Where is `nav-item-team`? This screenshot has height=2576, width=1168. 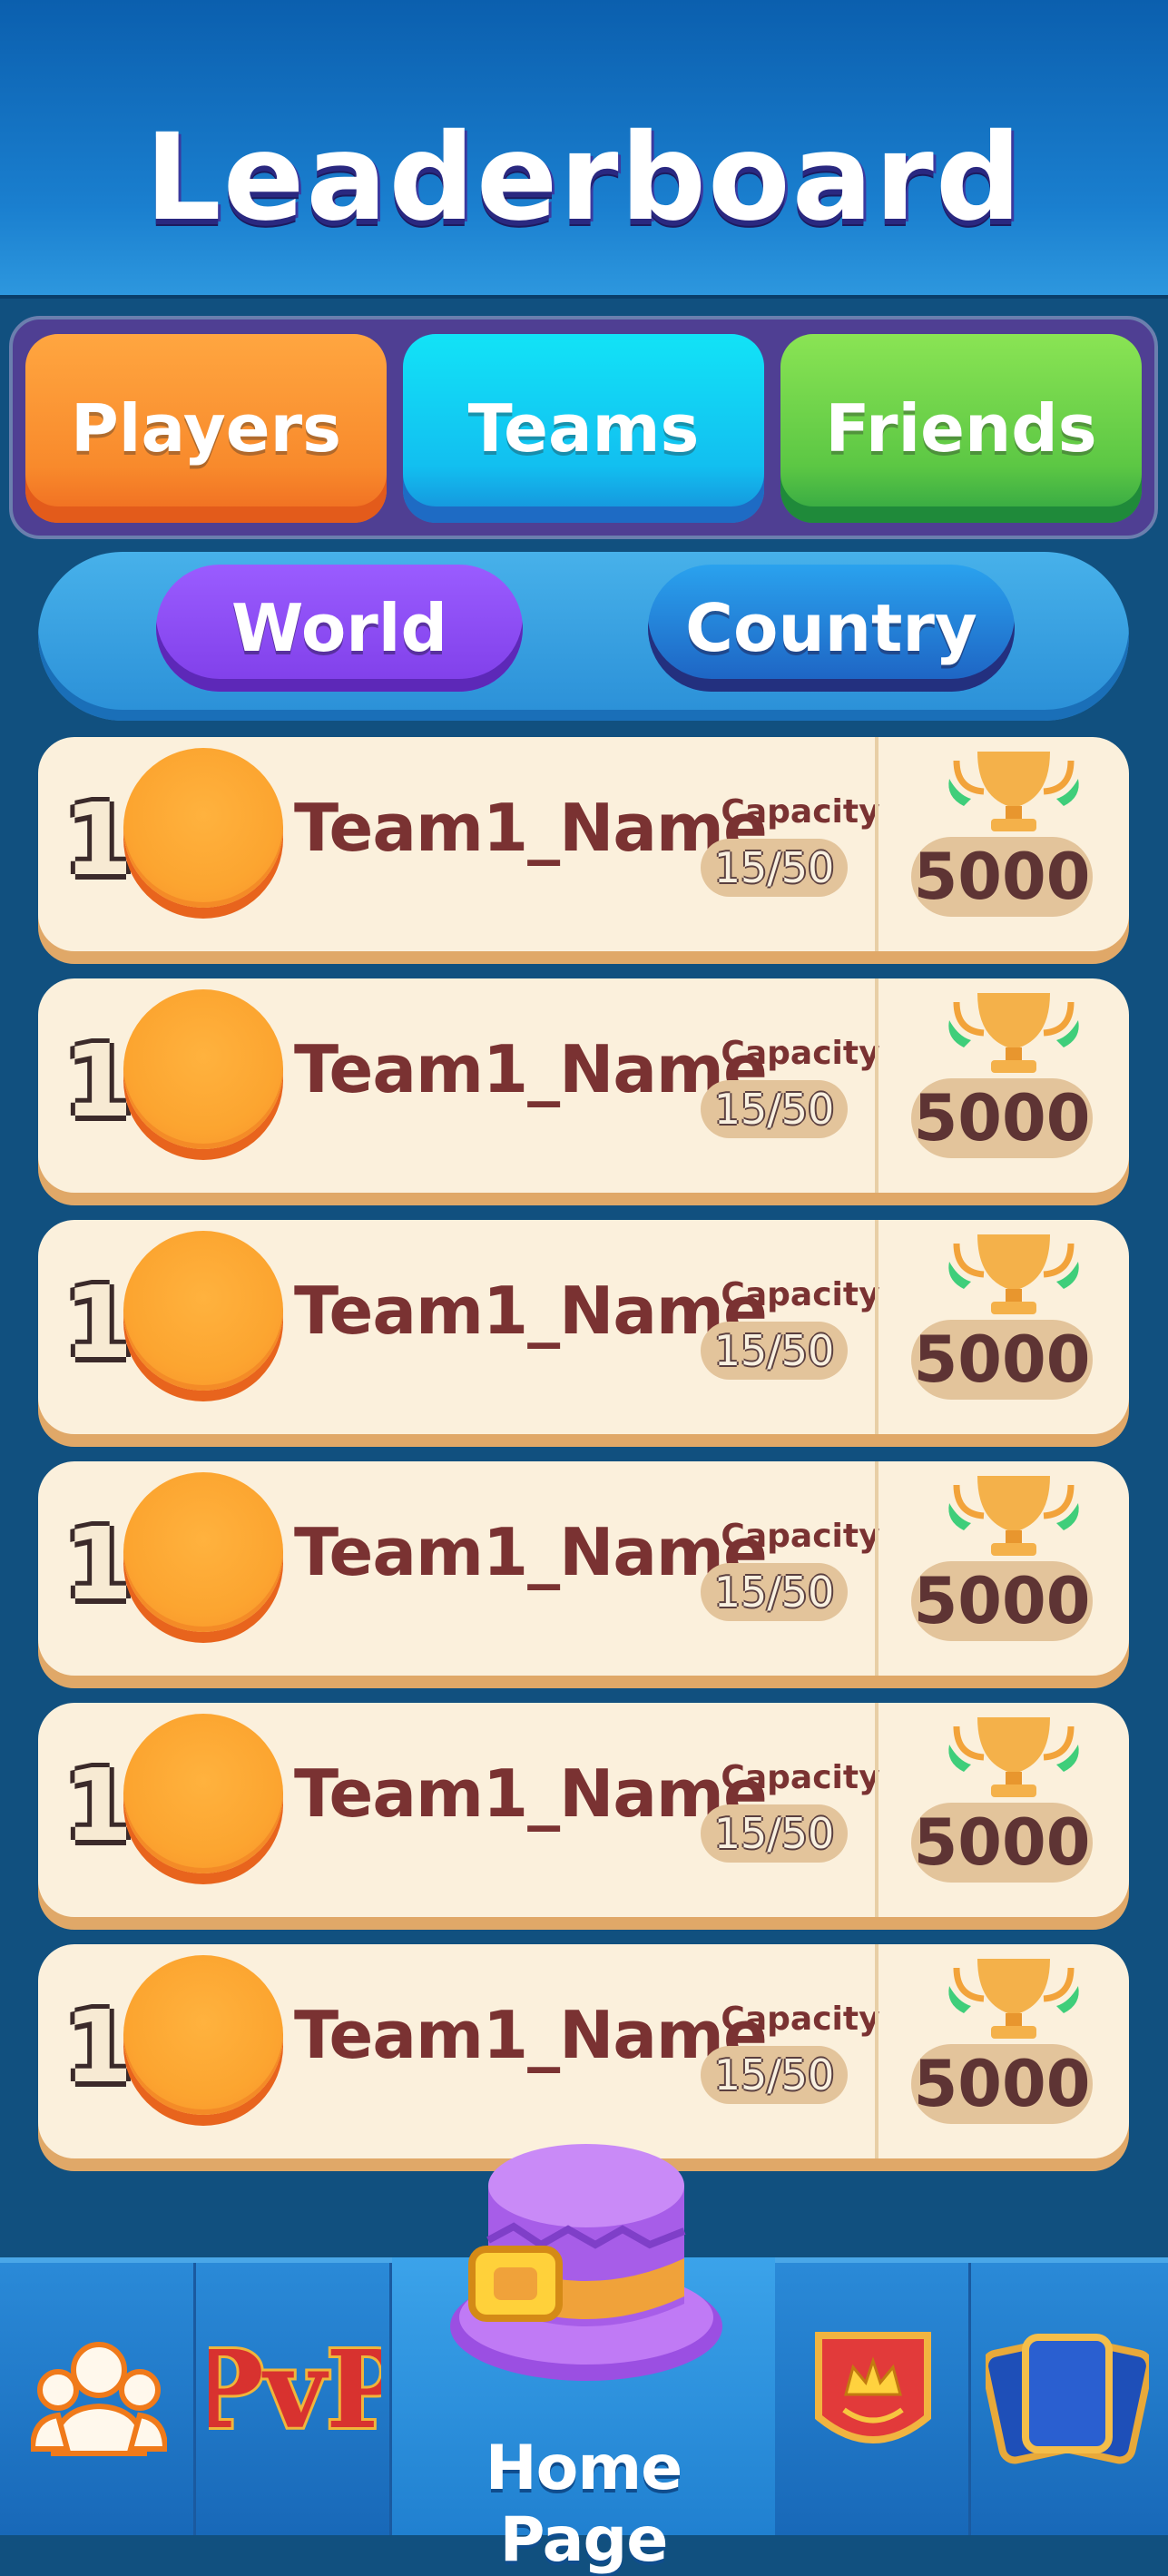 nav-item-team is located at coordinates (98, 2399).